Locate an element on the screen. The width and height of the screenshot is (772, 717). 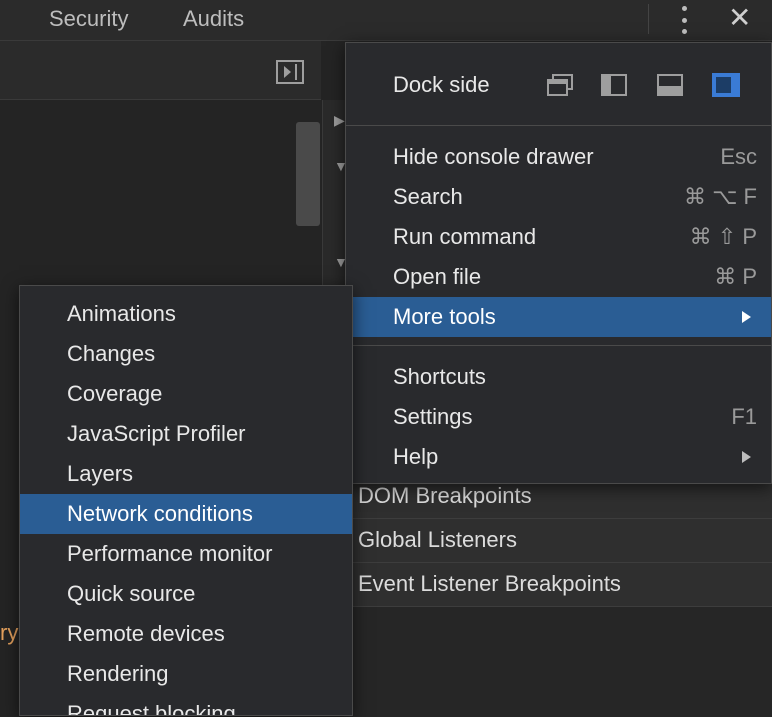
submenu-item-label: Network conditions is located at coordinates (160, 513).